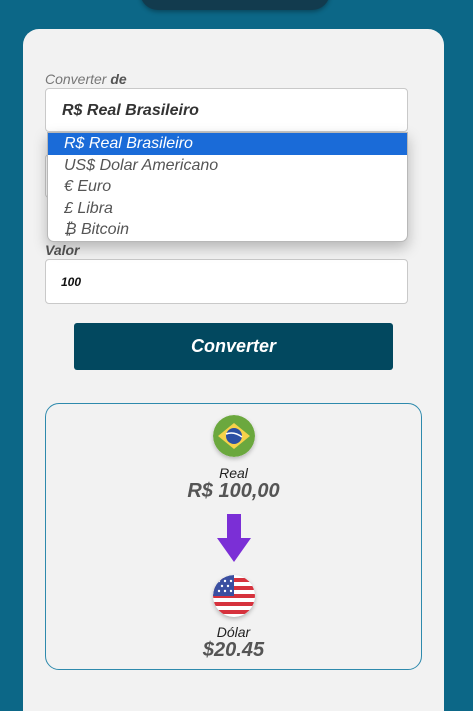 Image resolution: width=473 pixels, height=711 pixels. Describe the element at coordinates (235, 5) in the screenshot. I see `header-tab` at that location.